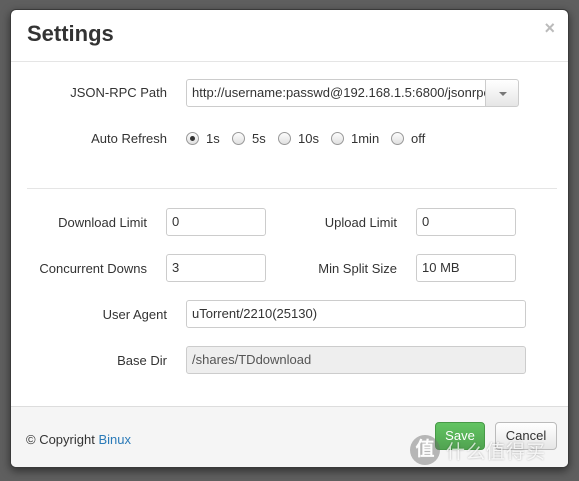 This screenshot has width=579, height=481. What do you see at coordinates (134, 314) in the screenshot?
I see `user-agent-label: User Agent` at bounding box center [134, 314].